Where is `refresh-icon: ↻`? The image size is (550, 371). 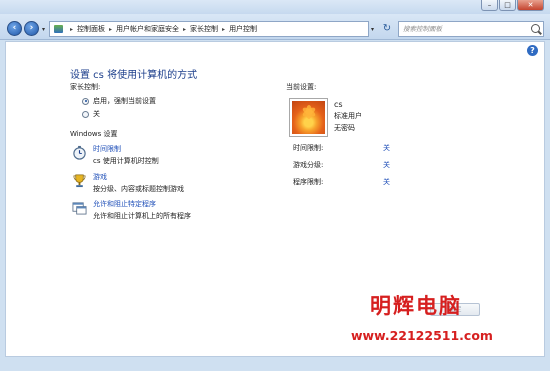
refresh-icon: ↻ is located at coordinates (387, 28).